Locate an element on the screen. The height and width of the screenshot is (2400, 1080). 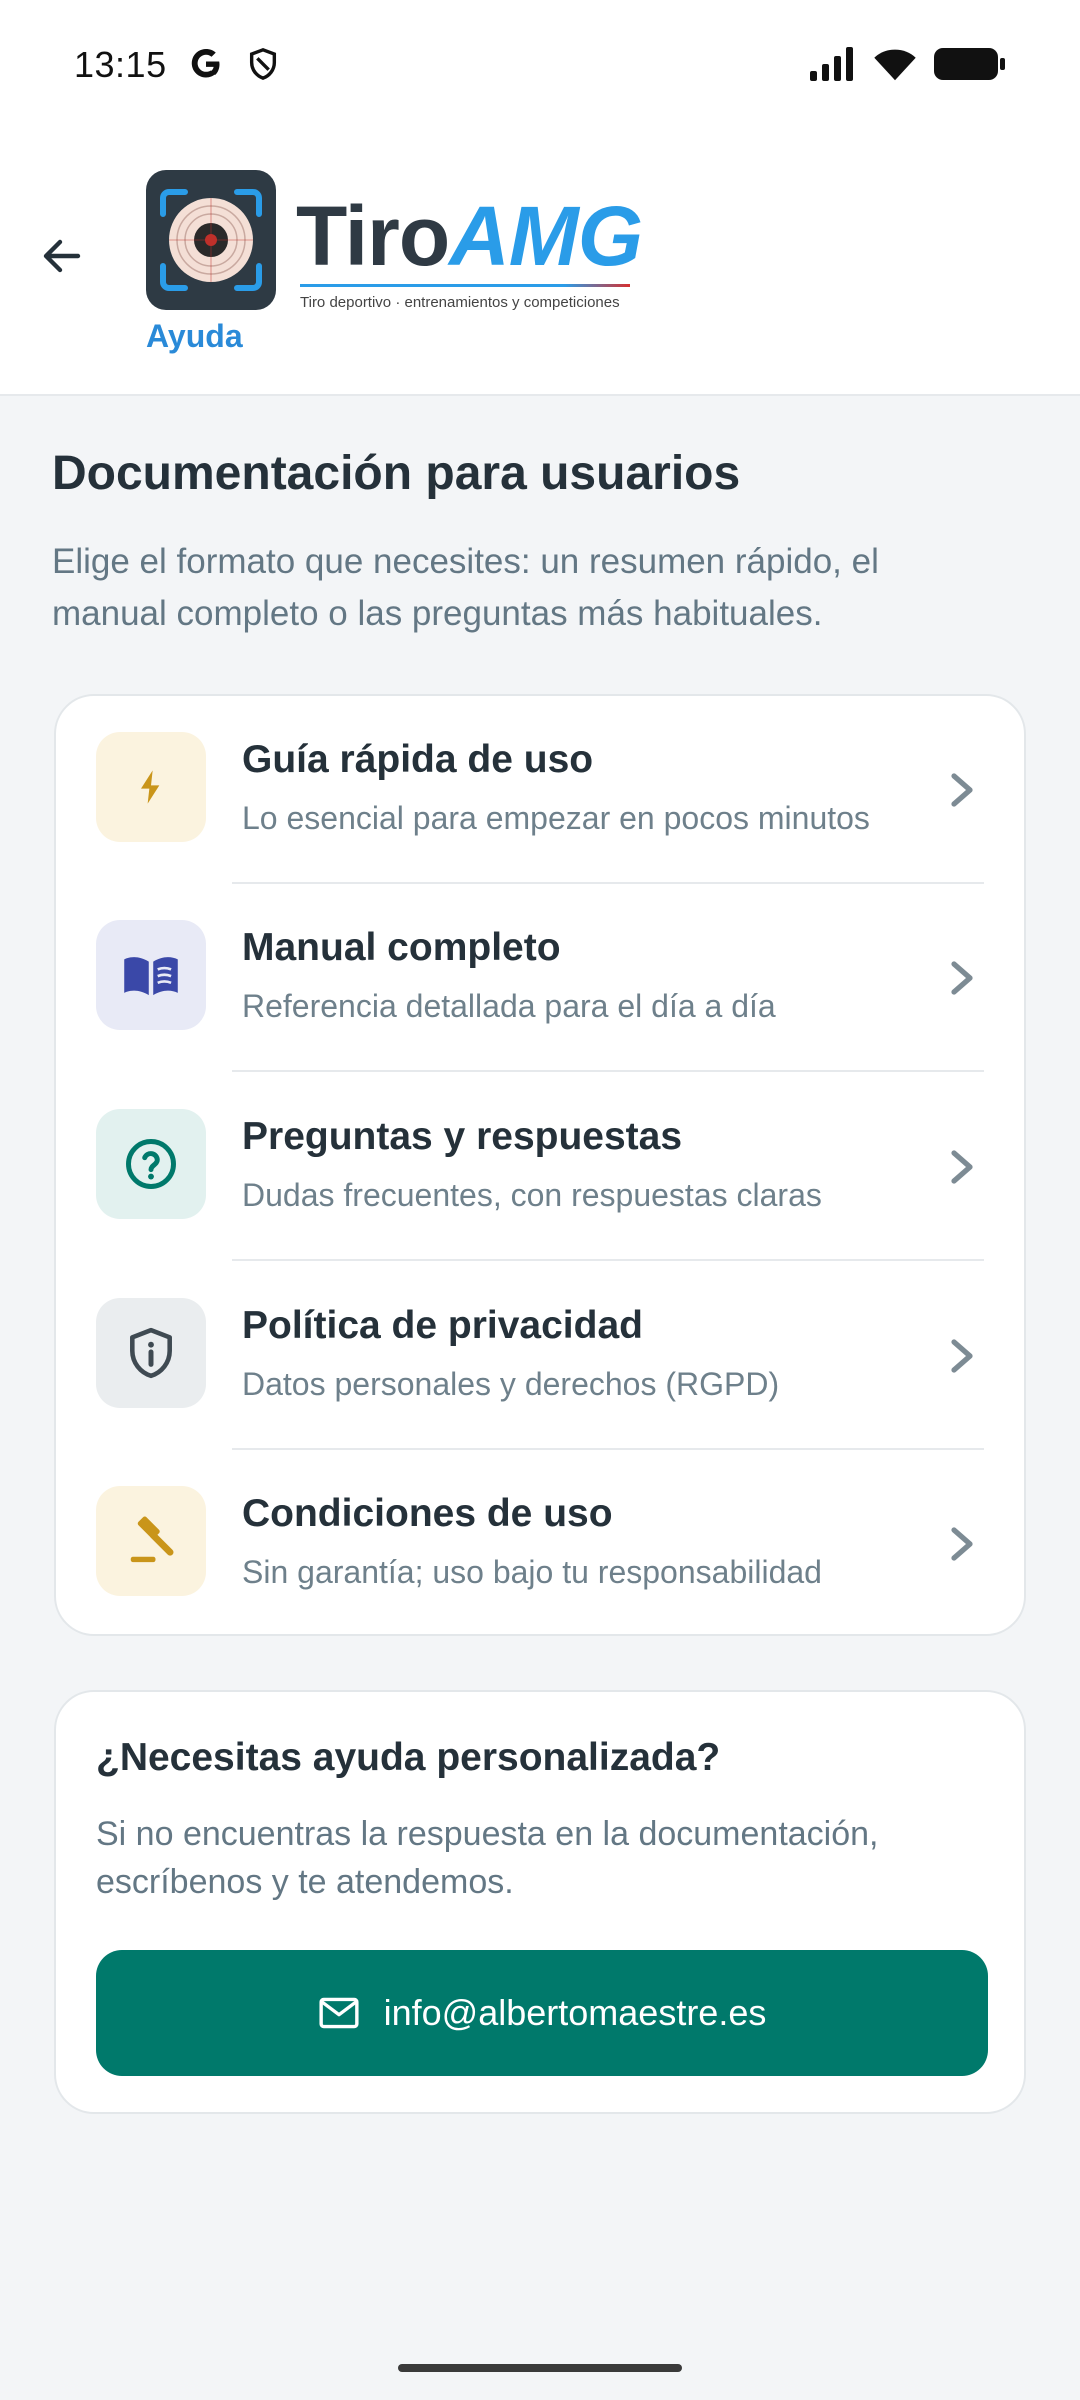
gavel-icon is located at coordinates (152, 1539).